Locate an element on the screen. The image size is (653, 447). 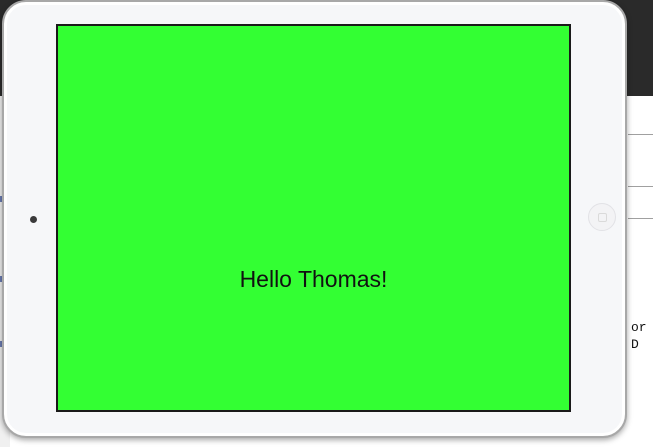
front-camera-icon is located at coordinates (33, 219).